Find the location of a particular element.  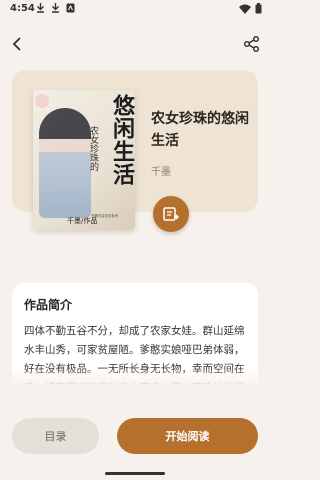

switch-source-icon is located at coordinates (171, 214).